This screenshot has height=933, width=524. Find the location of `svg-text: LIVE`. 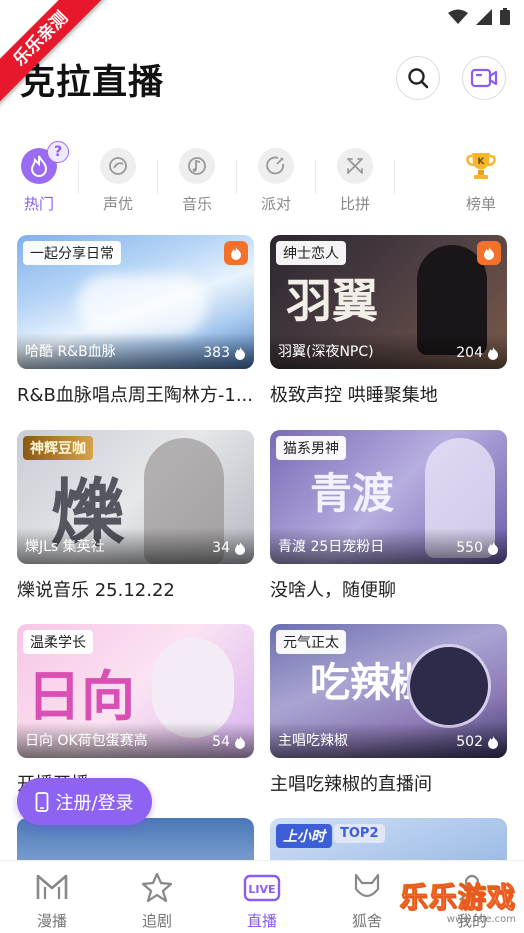

svg-text: LIVE is located at coordinates (261, 889).